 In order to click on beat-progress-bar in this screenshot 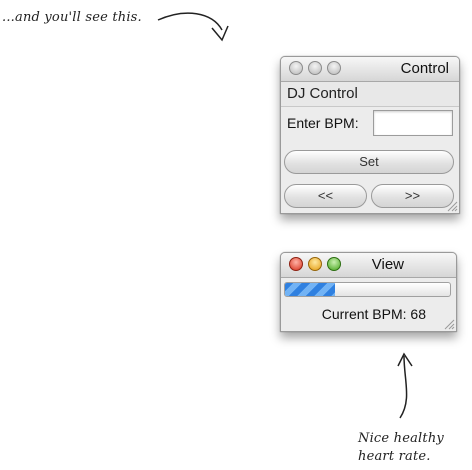, I will do `click(367, 289)`.